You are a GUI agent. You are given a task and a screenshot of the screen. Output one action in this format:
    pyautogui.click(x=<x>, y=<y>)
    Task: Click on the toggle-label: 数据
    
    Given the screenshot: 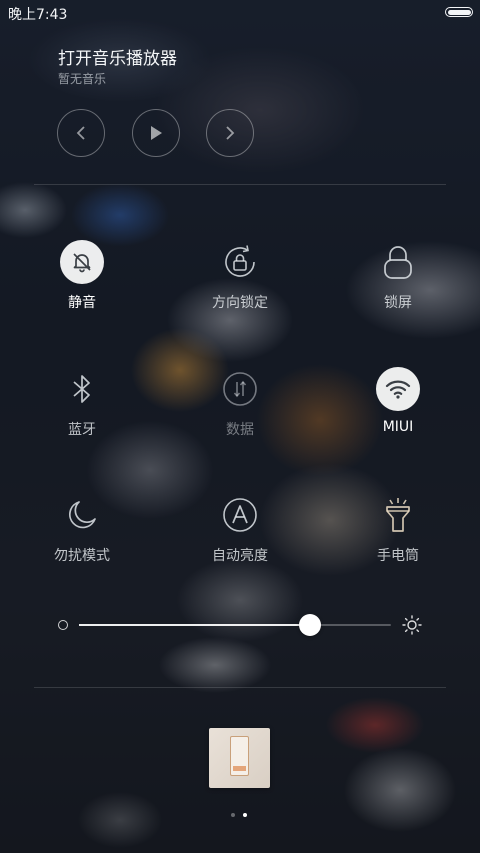 What is the action you would take?
    pyautogui.click(x=240, y=430)
    